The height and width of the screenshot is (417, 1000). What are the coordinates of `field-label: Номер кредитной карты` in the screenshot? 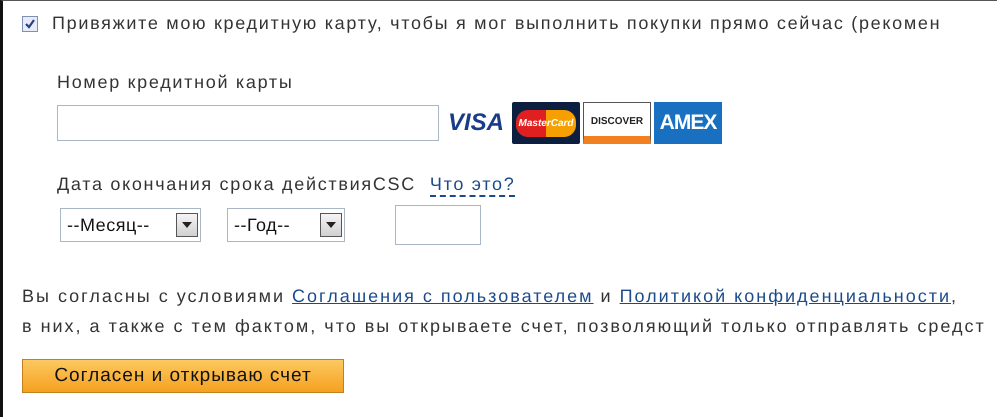 It's located at (175, 82).